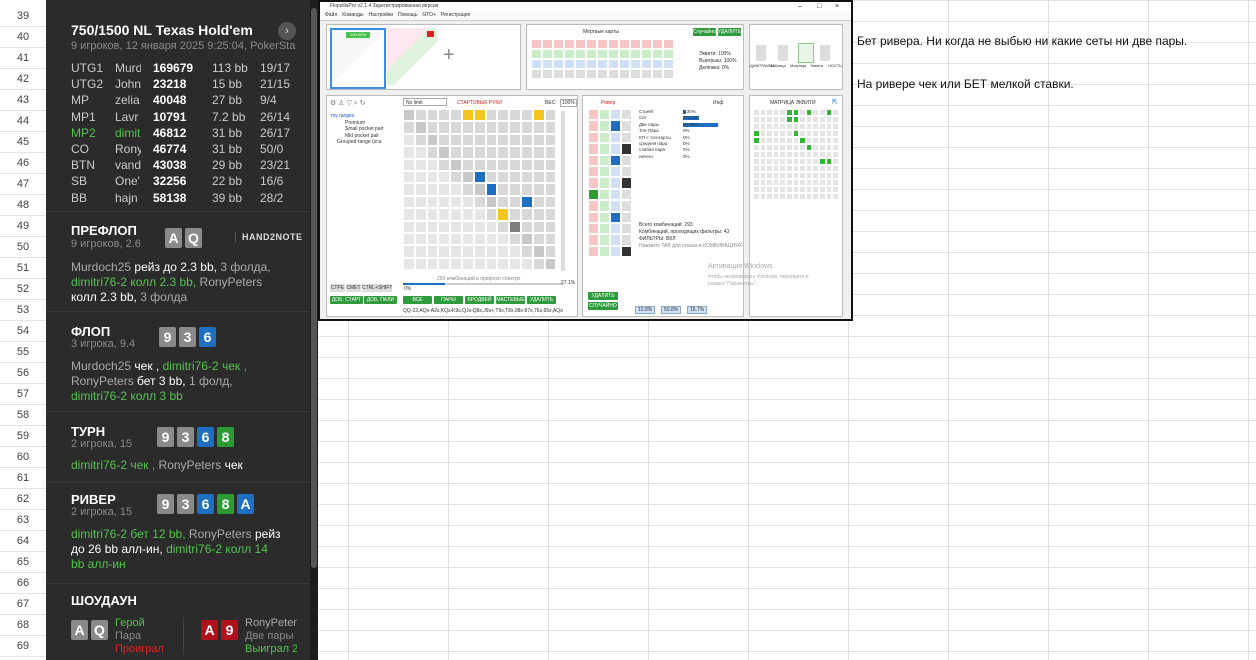 The width and height of the screenshot is (1256, 660). What do you see at coordinates (128, 68) in the screenshot?
I see `seat-name: Murdoch25` at bounding box center [128, 68].